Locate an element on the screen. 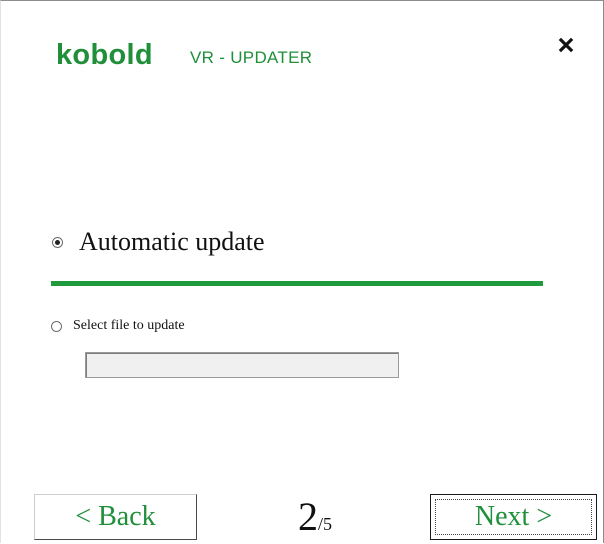 Image resolution: width=604 pixels, height=544 pixels. next-button: Next > is located at coordinates (513, 517).